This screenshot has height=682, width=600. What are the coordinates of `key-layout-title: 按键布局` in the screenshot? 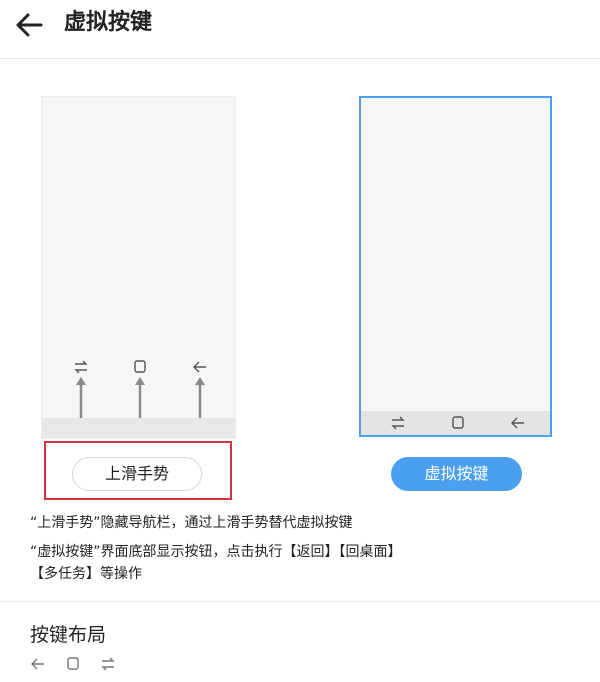 It's located at (68, 635).